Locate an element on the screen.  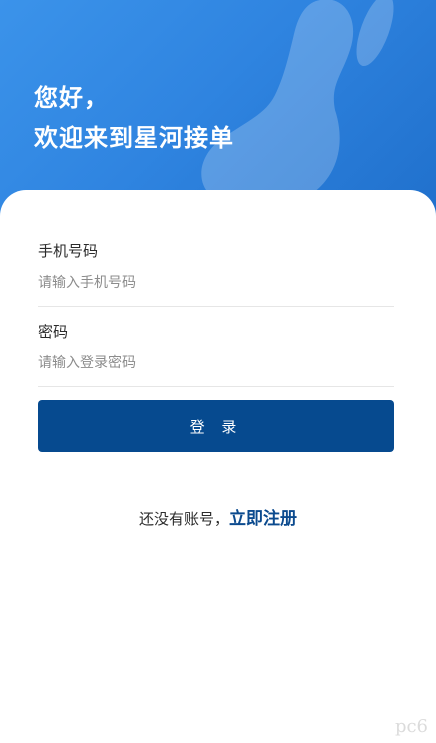
register-link: 立即注册 is located at coordinates (263, 519).